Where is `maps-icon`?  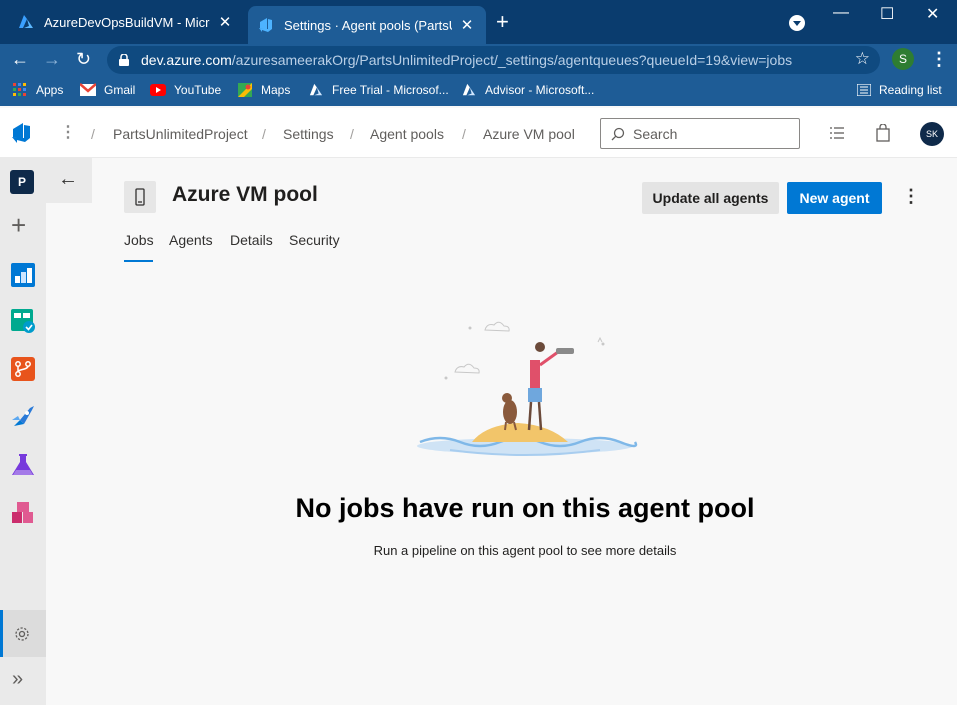 maps-icon is located at coordinates (245, 90).